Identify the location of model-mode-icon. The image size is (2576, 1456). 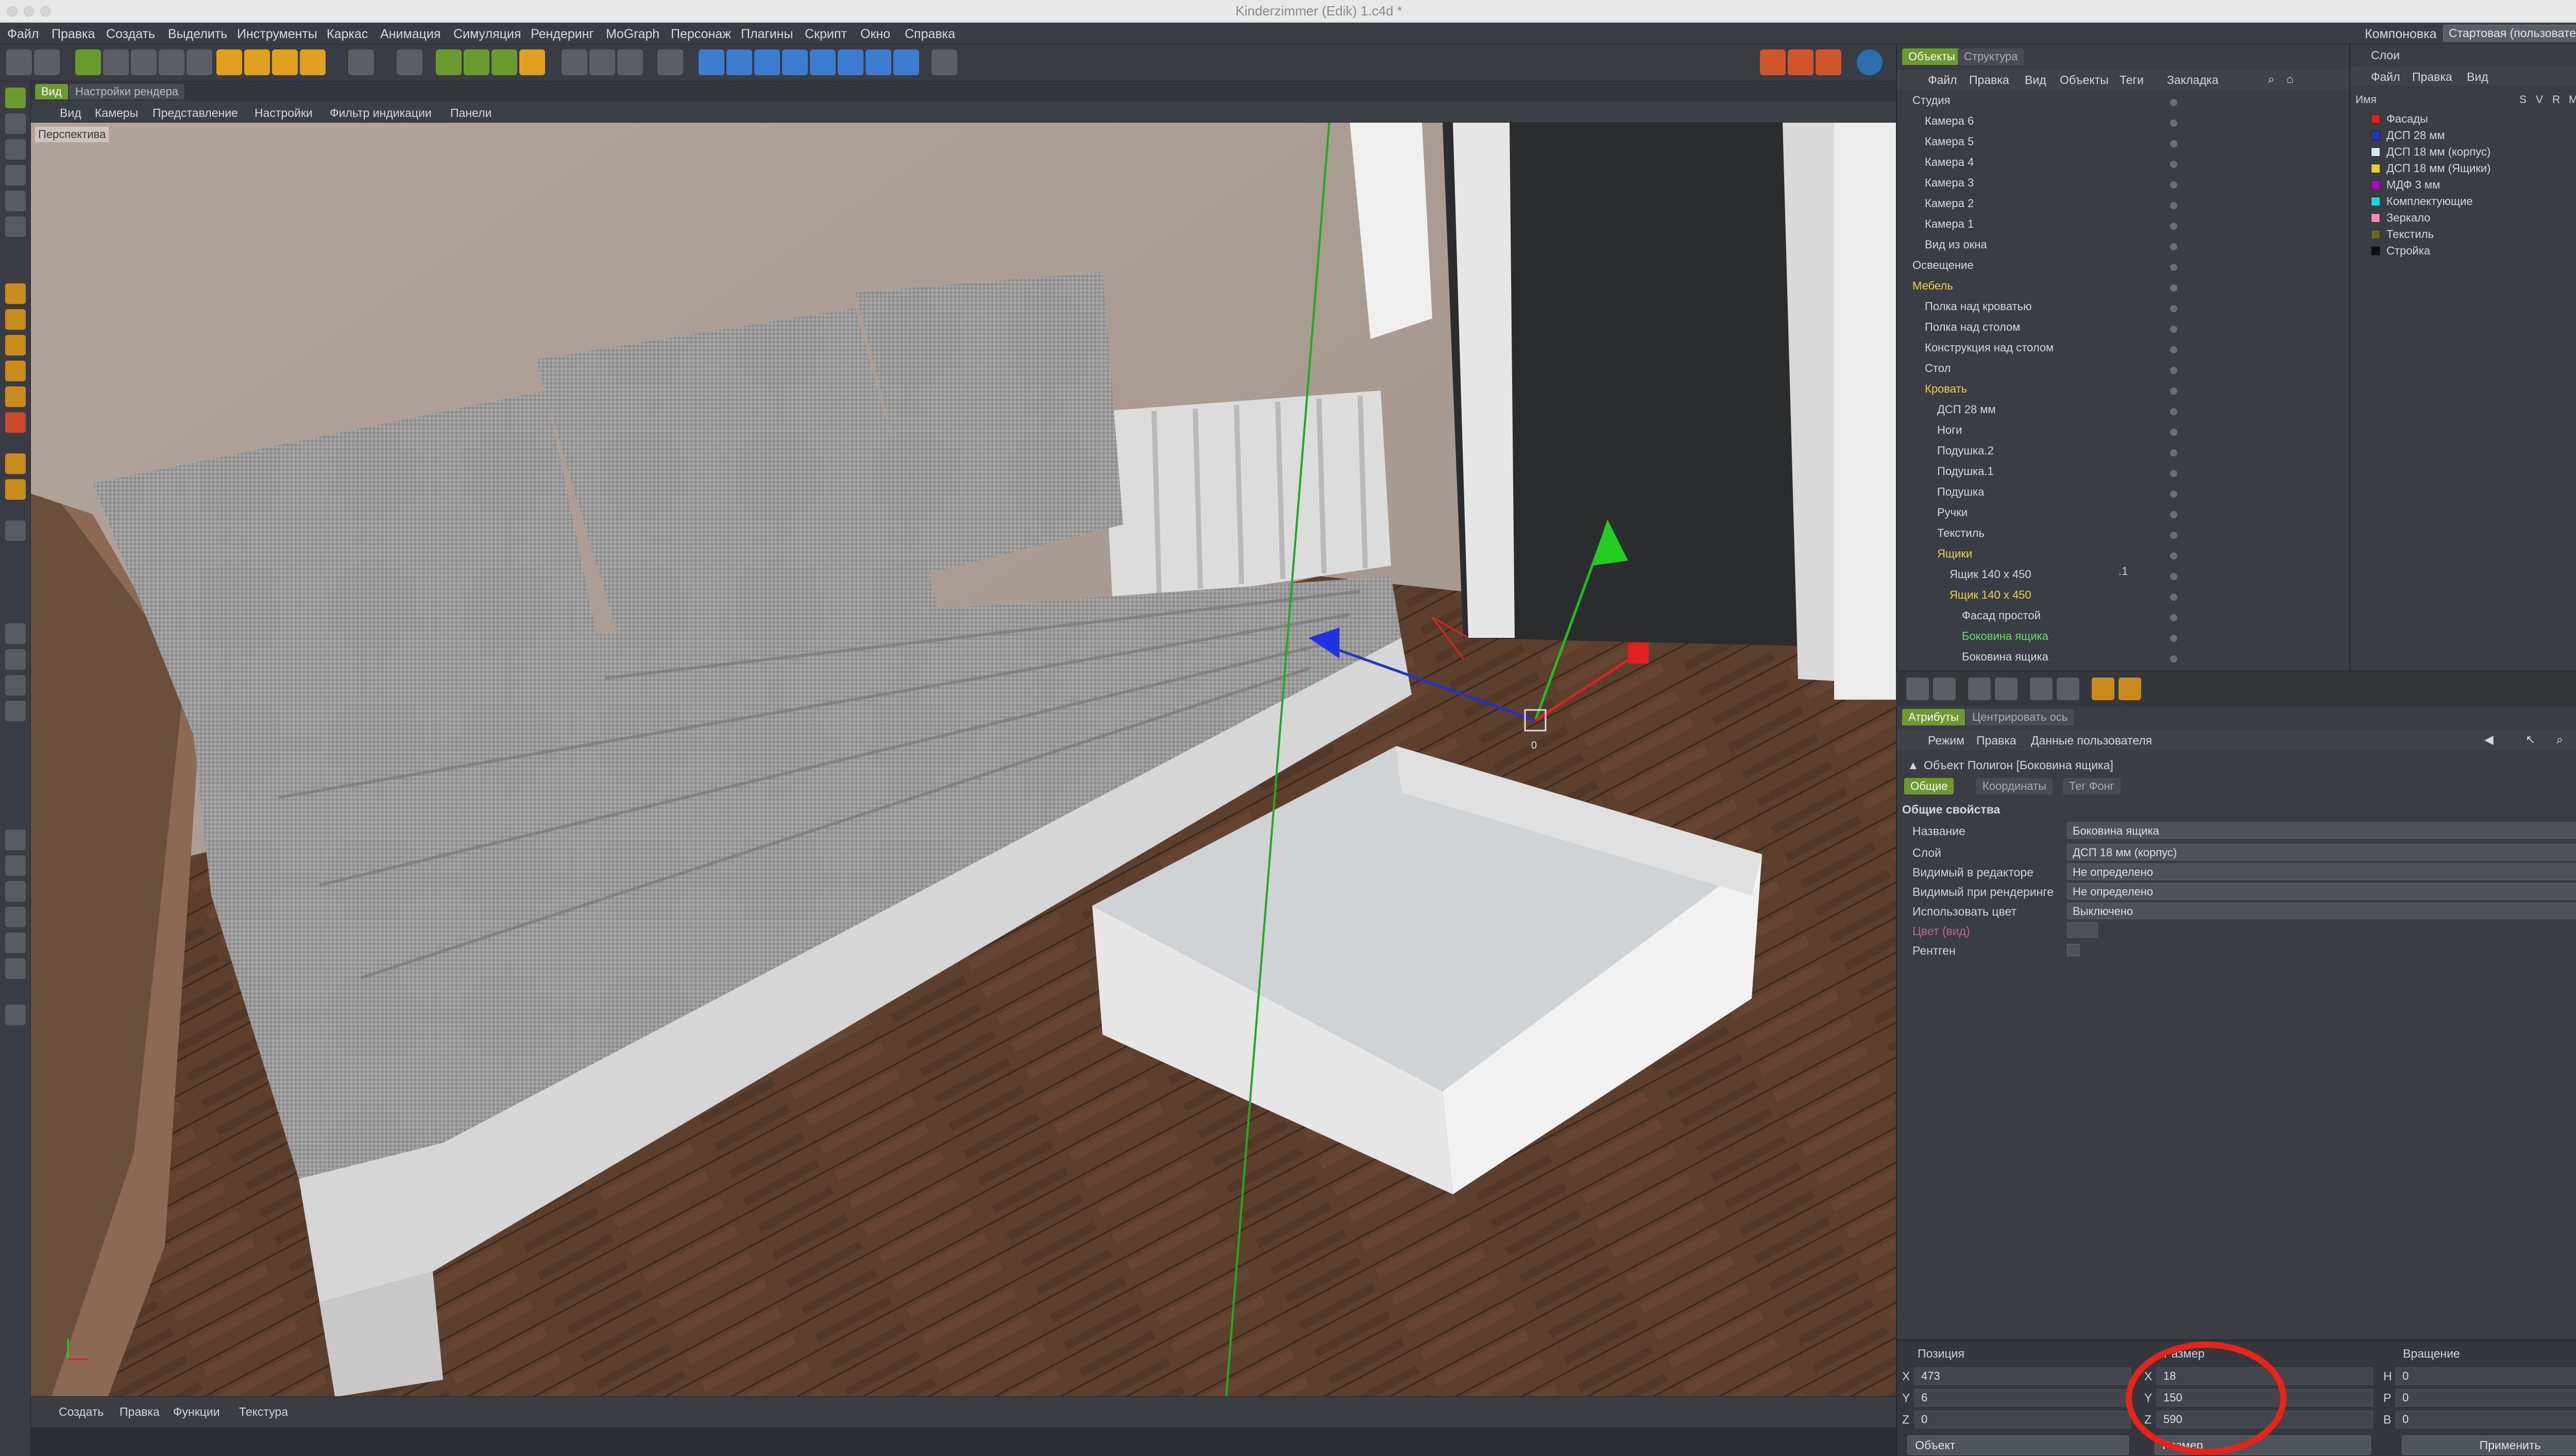
(15, 98).